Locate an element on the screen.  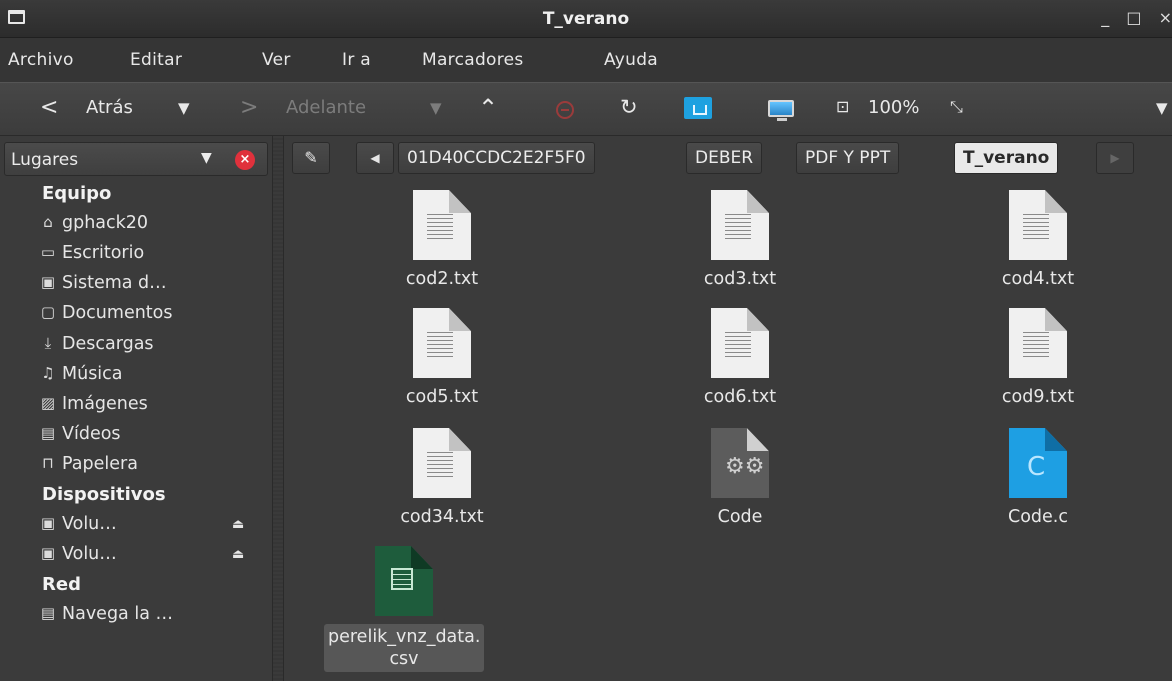
file-item: cod2.txt is located at coordinates (442, 240).